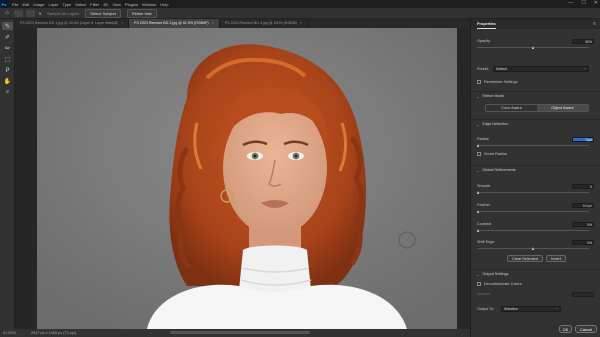 The height and width of the screenshot is (337, 600). What do you see at coordinates (53, 4) in the screenshot?
I see `menu-layer: Layer` at bounding box center [53, 4].